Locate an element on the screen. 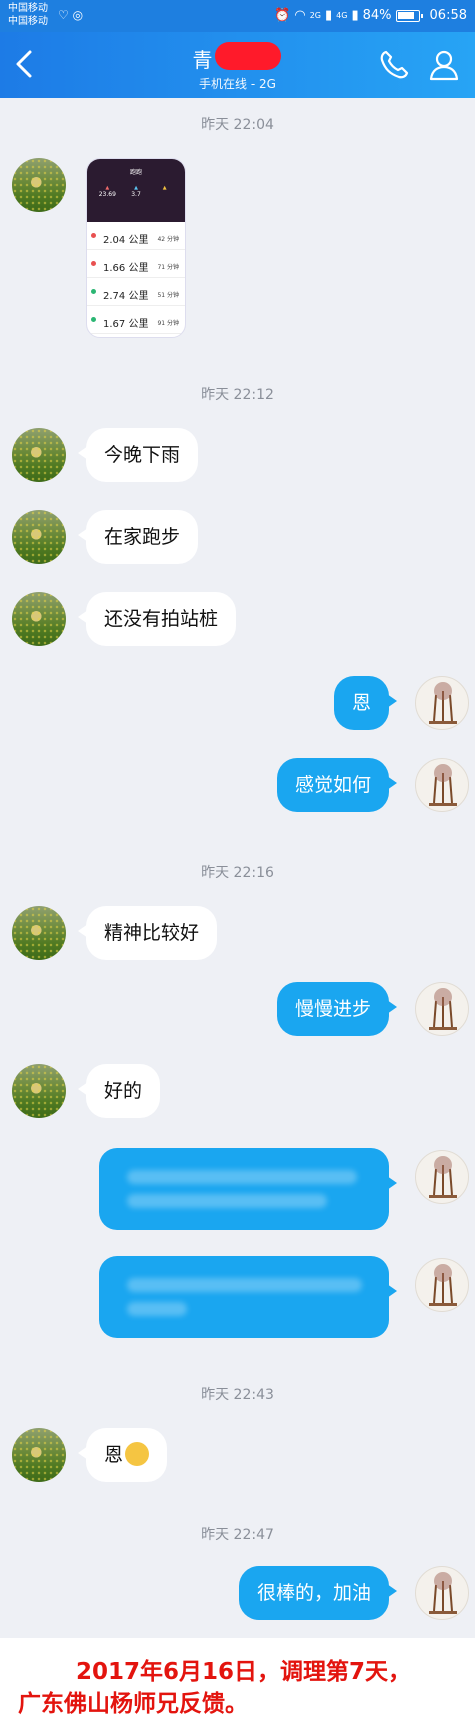  stat-distance: ▲ 23.69 is located at coordinates (107, 191).